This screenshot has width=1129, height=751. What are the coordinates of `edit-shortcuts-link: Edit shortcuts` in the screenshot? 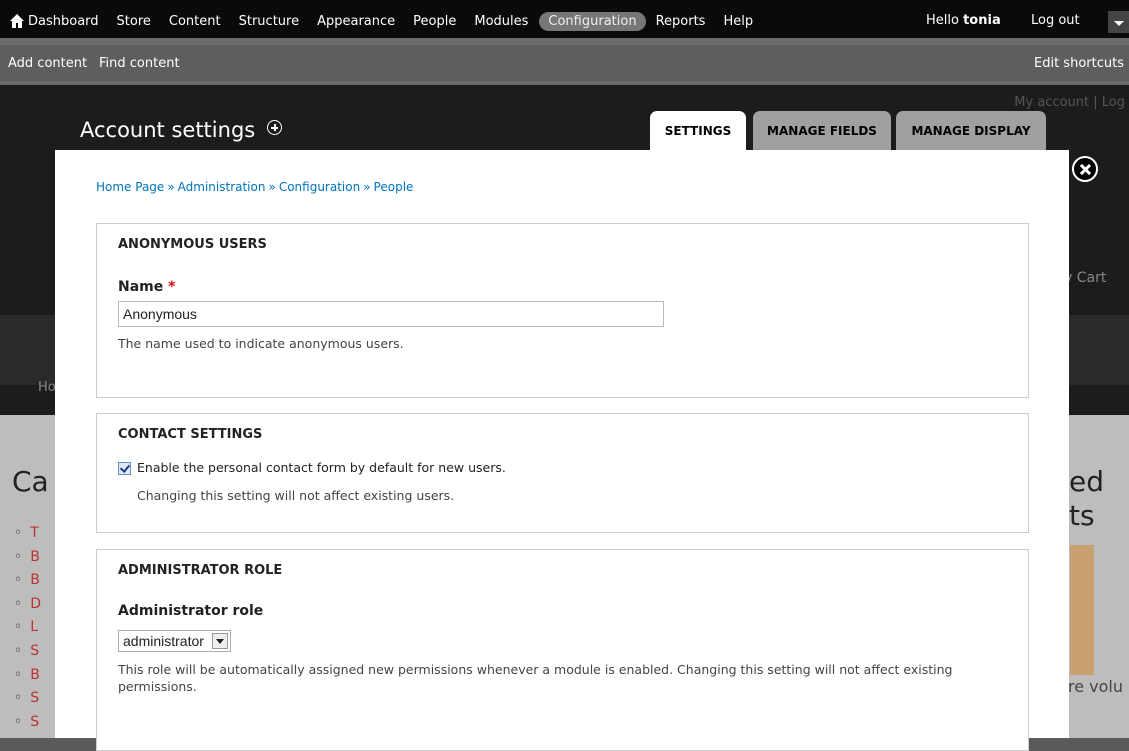 It's located at (1079, 63).